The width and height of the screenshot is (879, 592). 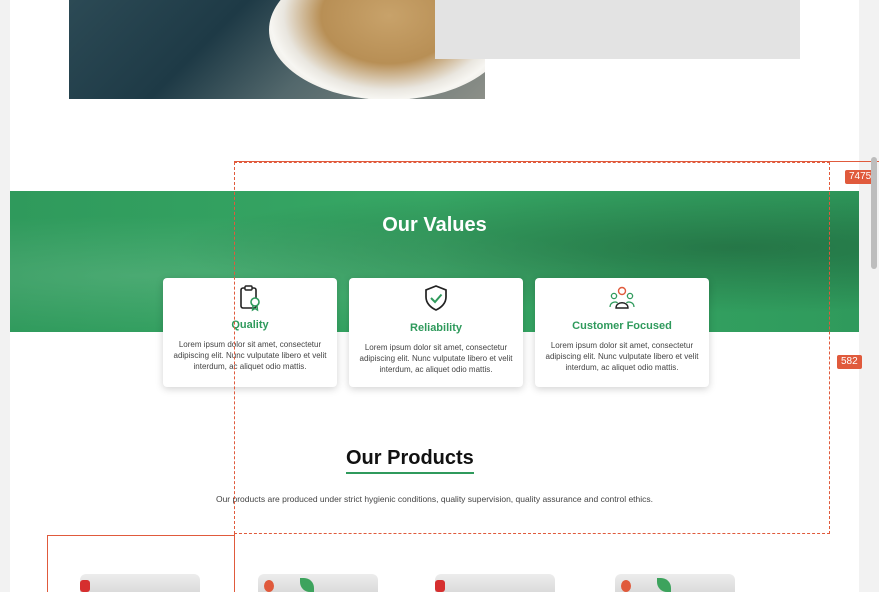 I want to click on hero-placeholder-panel, so click(x=617, y=29).